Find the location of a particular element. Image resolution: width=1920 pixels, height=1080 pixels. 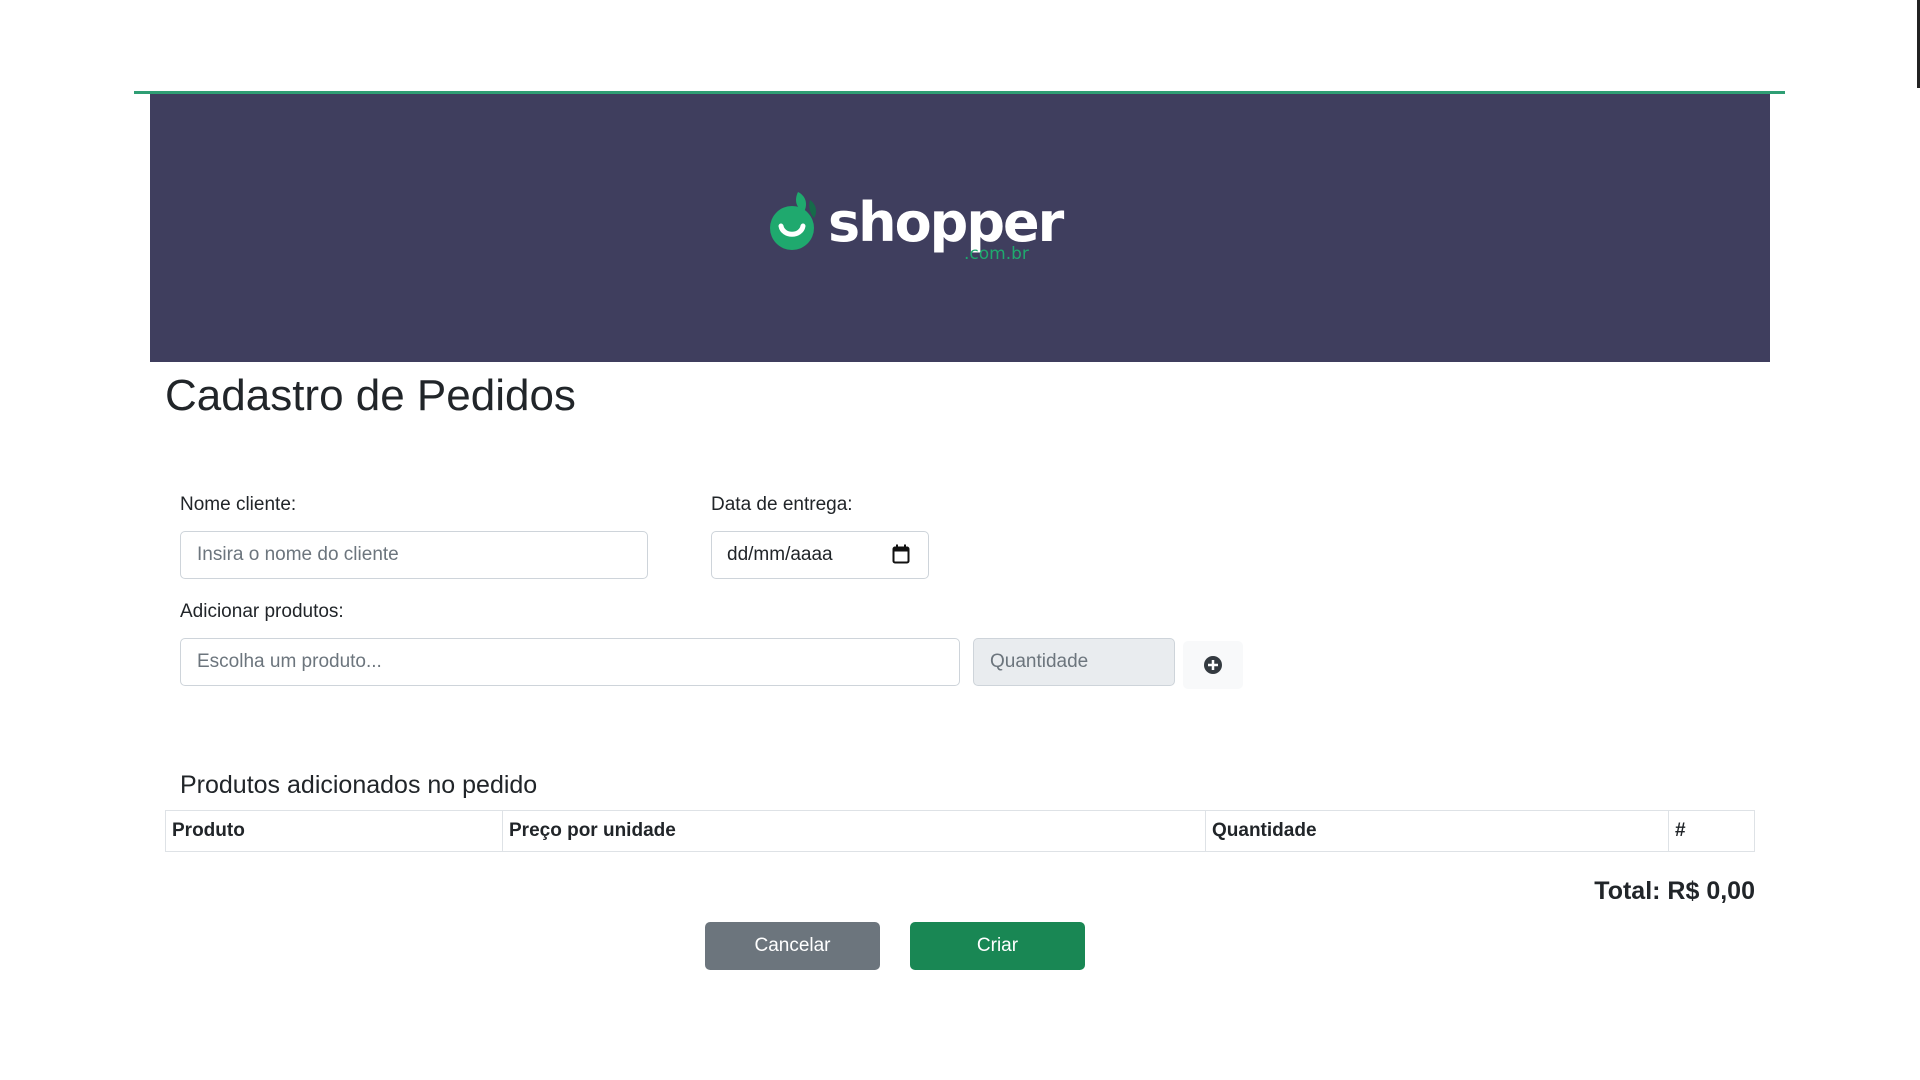

page-title: Cadastro de Pedidos is located at coordinates (370, 395).